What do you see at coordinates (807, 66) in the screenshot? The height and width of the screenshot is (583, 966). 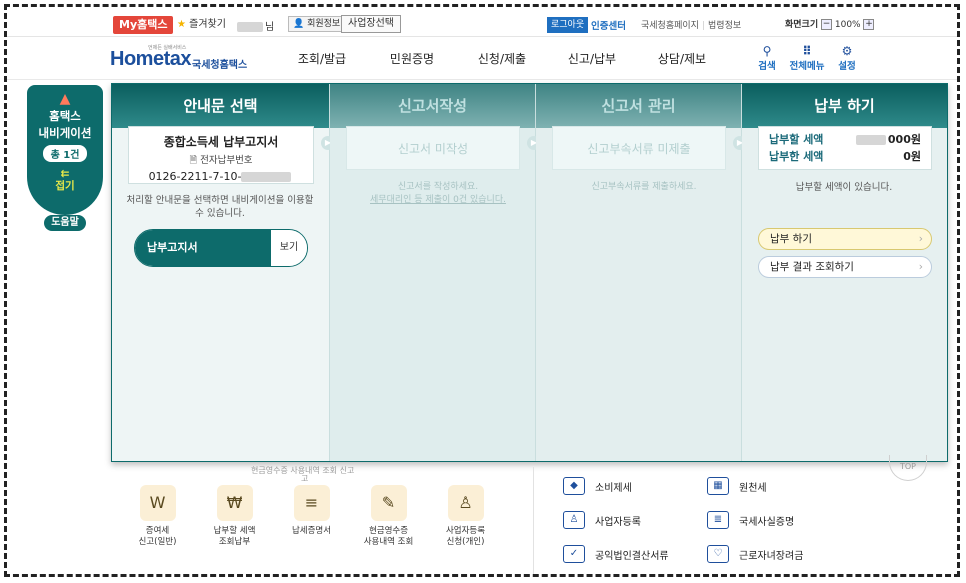 I see `all-menu-label: 전체메뉴` at bounding box center [807, 66].